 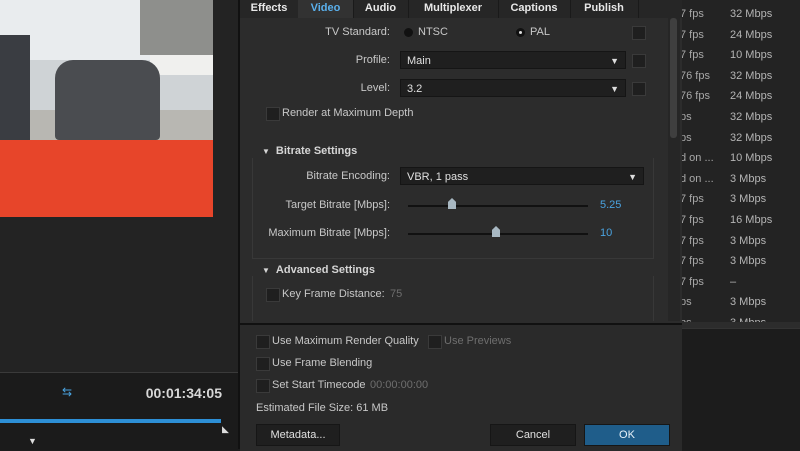 What do you see at coordinates (639, 61) in the screenshot?
I see `profile-match-checkbox` at bounding box center [639, 61].